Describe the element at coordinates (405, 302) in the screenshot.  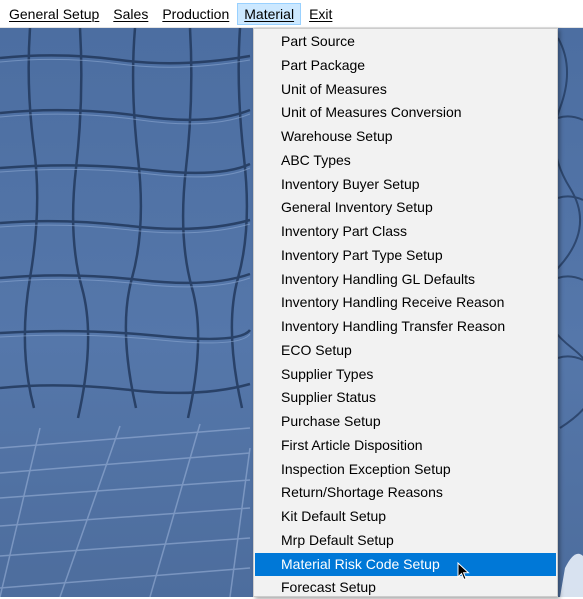
I see `menu-item-inventory-handling-receive-reason: Inventory Handling Receive Reason` at that location.